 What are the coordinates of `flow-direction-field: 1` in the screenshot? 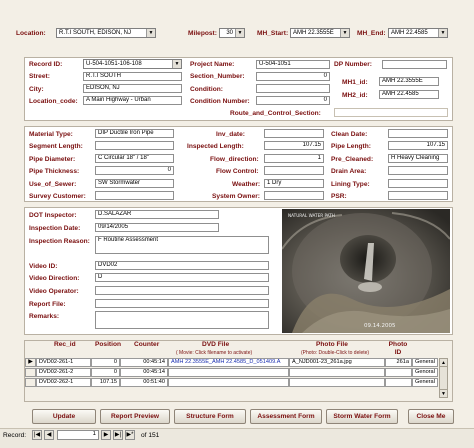 It's located at (294, 158).